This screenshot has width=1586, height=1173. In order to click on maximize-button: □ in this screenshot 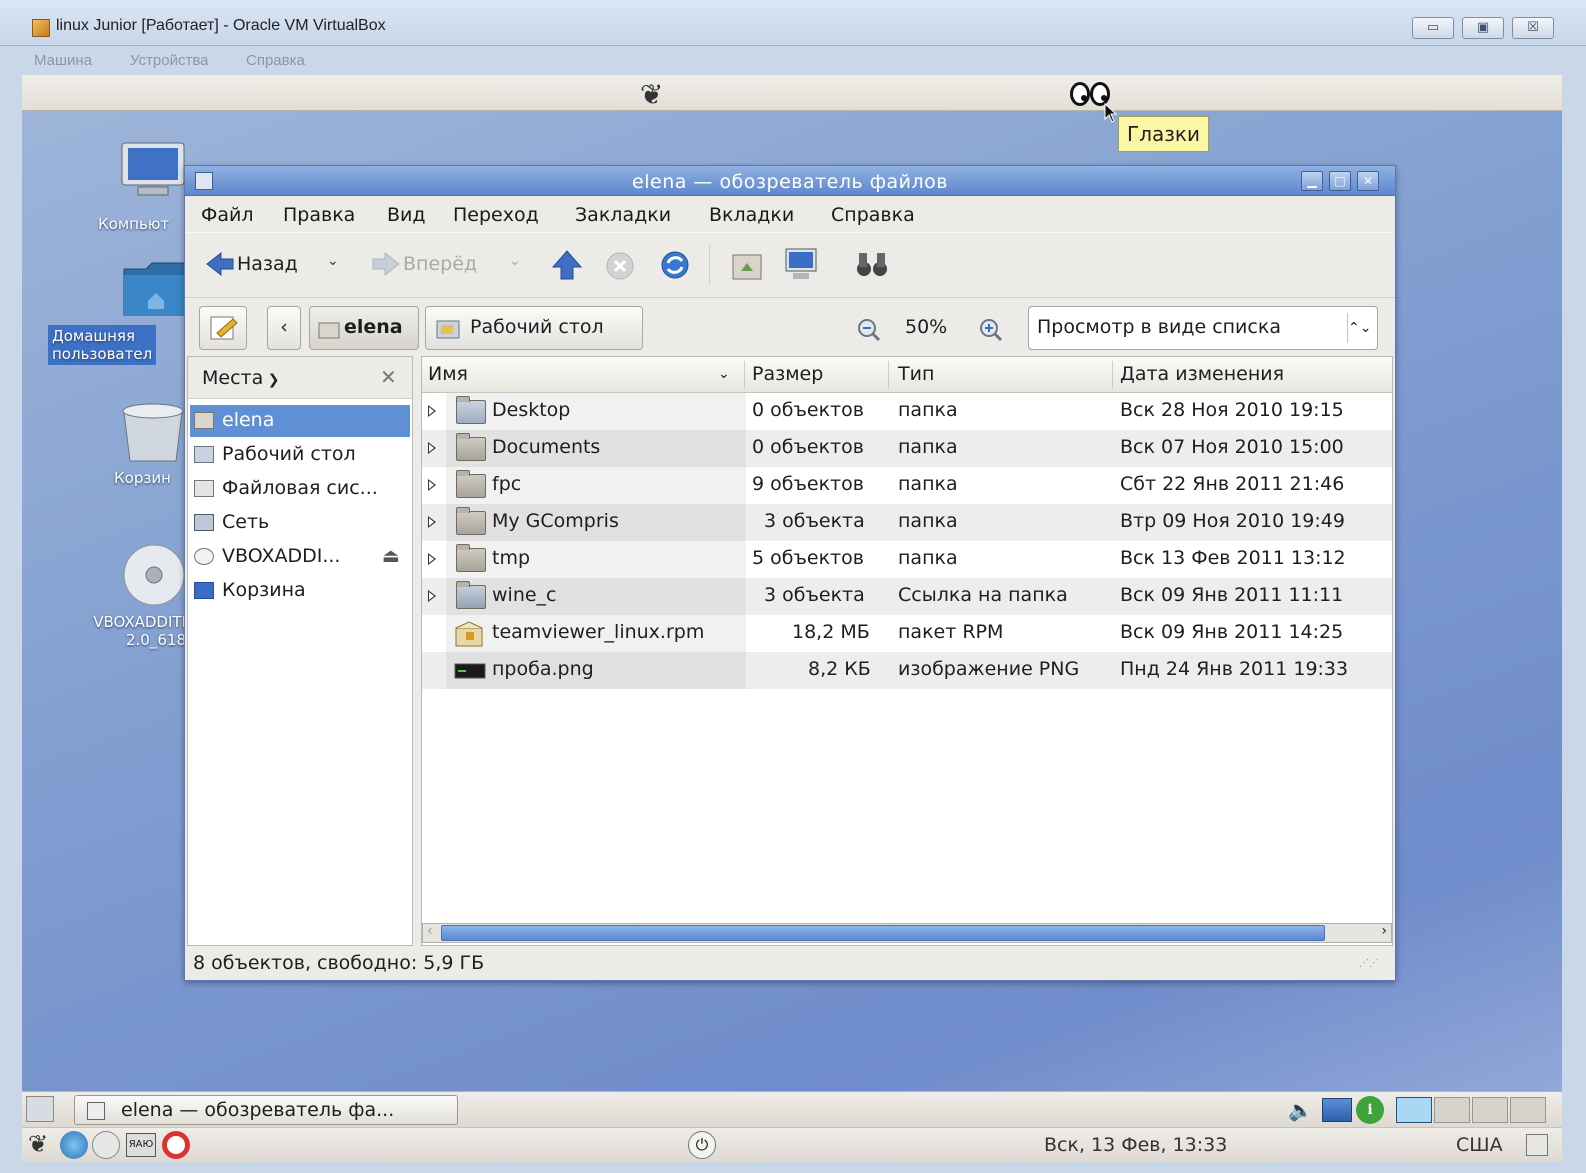, I will do `click(1340, 181)`.